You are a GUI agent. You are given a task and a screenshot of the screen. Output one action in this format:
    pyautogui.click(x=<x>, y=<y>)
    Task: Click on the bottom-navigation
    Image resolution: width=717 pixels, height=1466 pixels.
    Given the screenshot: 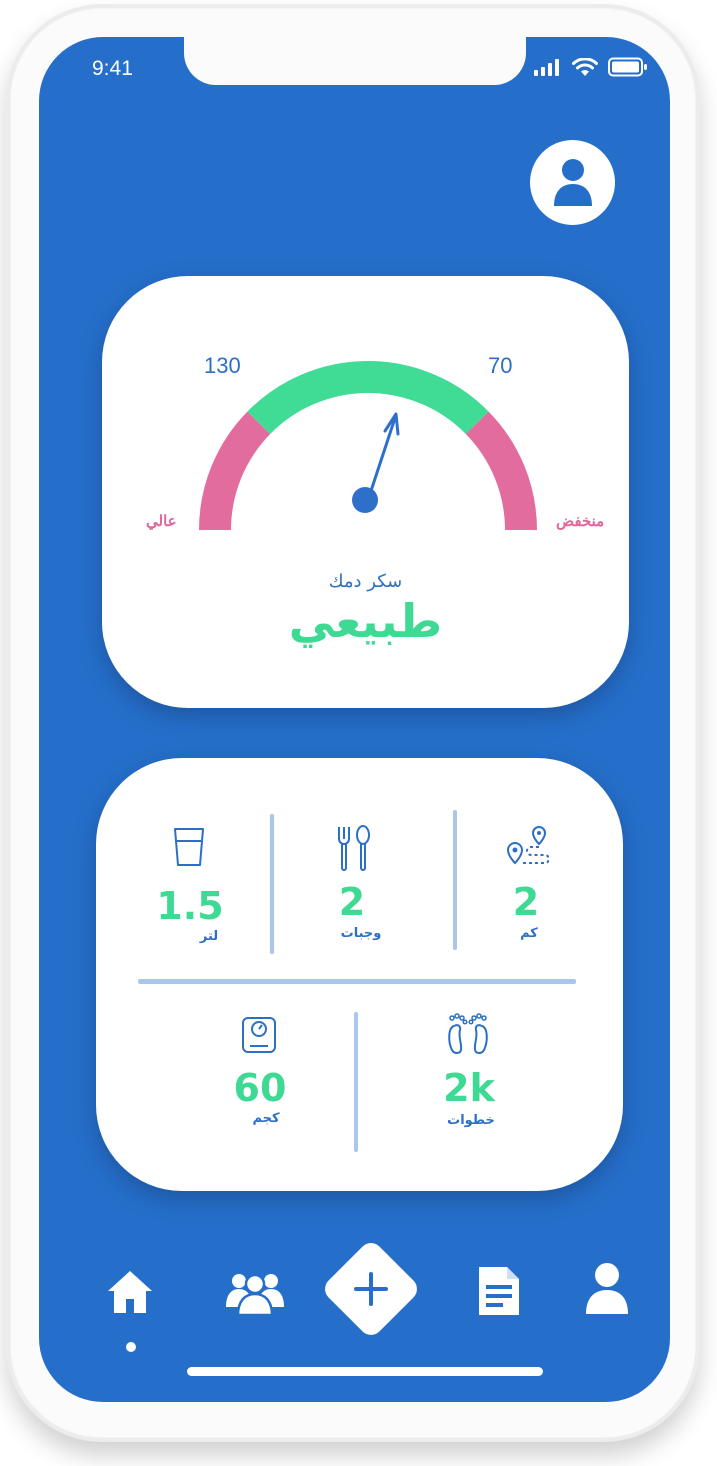 What is the action you would take?
    pyautogui.click(x=354, y=1297)
    